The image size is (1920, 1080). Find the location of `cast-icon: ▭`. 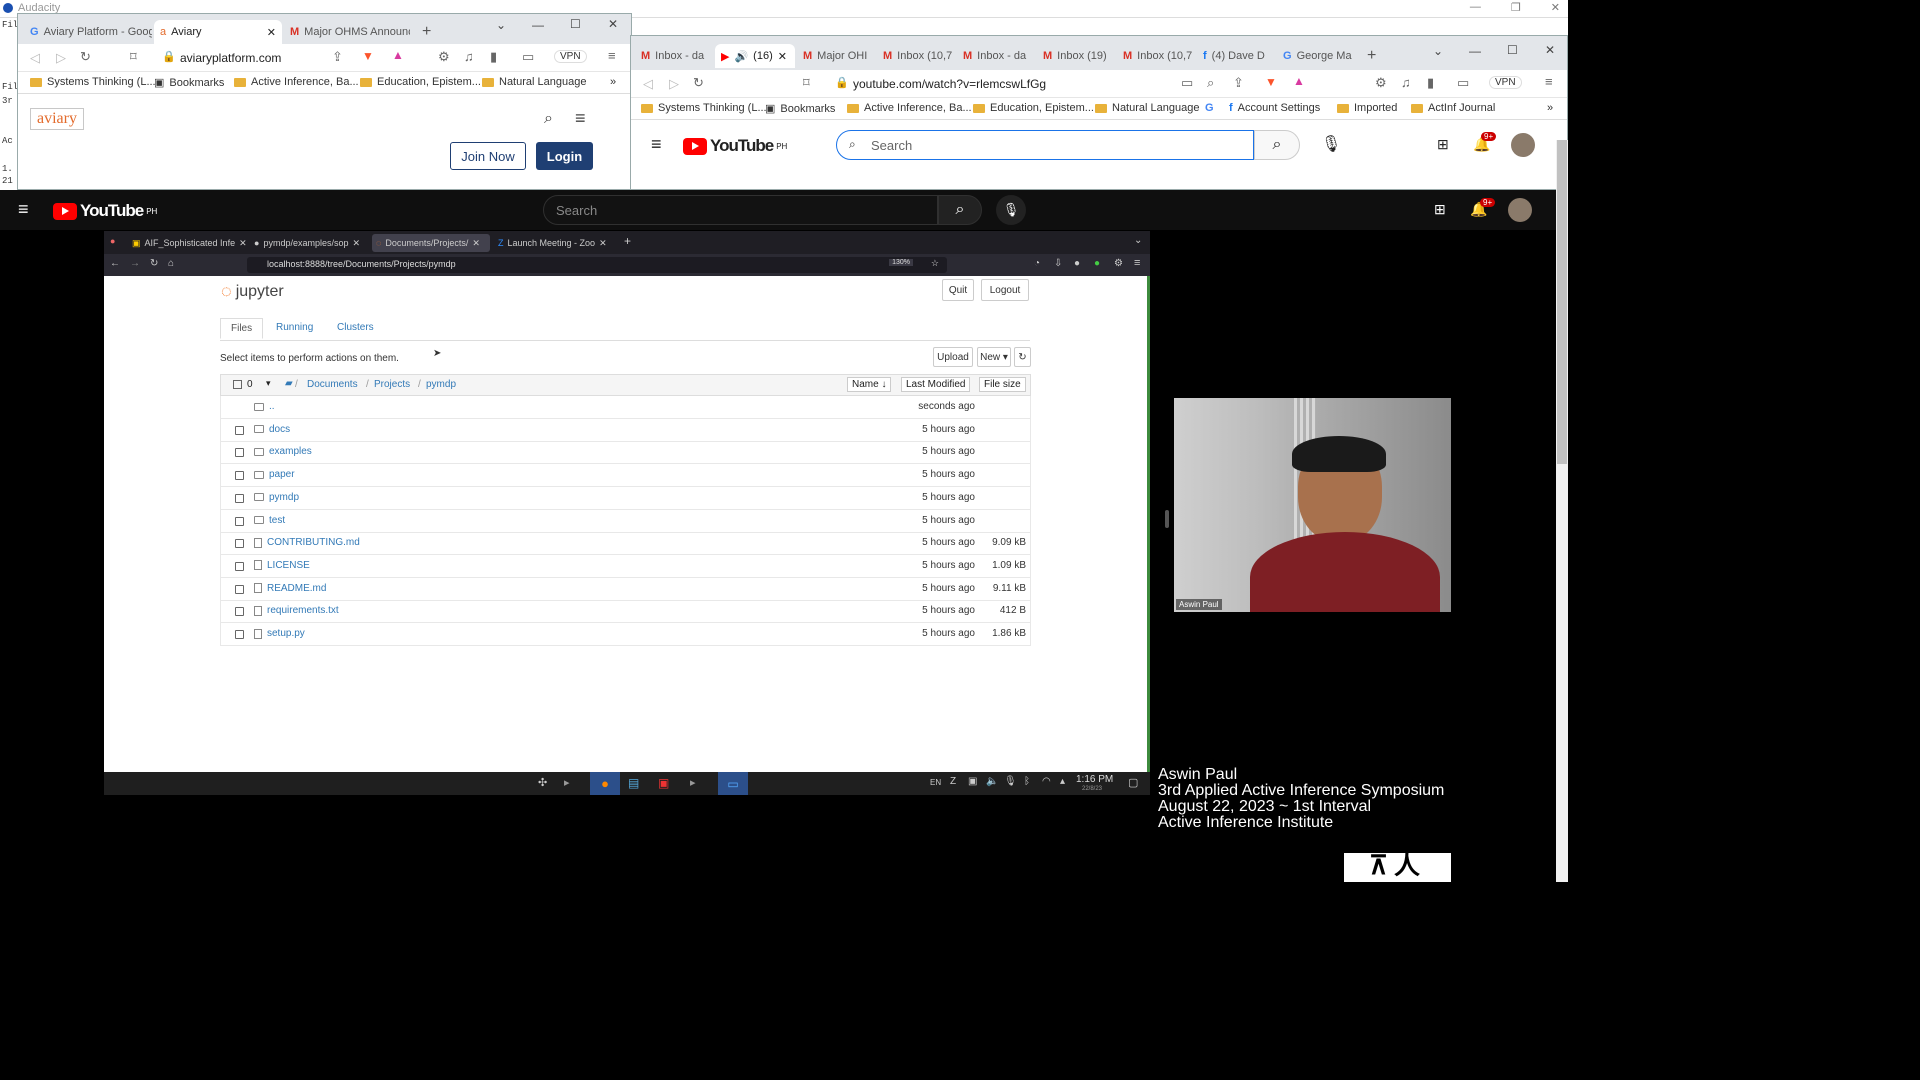

cast-icon: ▭ is located at coordinates (1187, 83).